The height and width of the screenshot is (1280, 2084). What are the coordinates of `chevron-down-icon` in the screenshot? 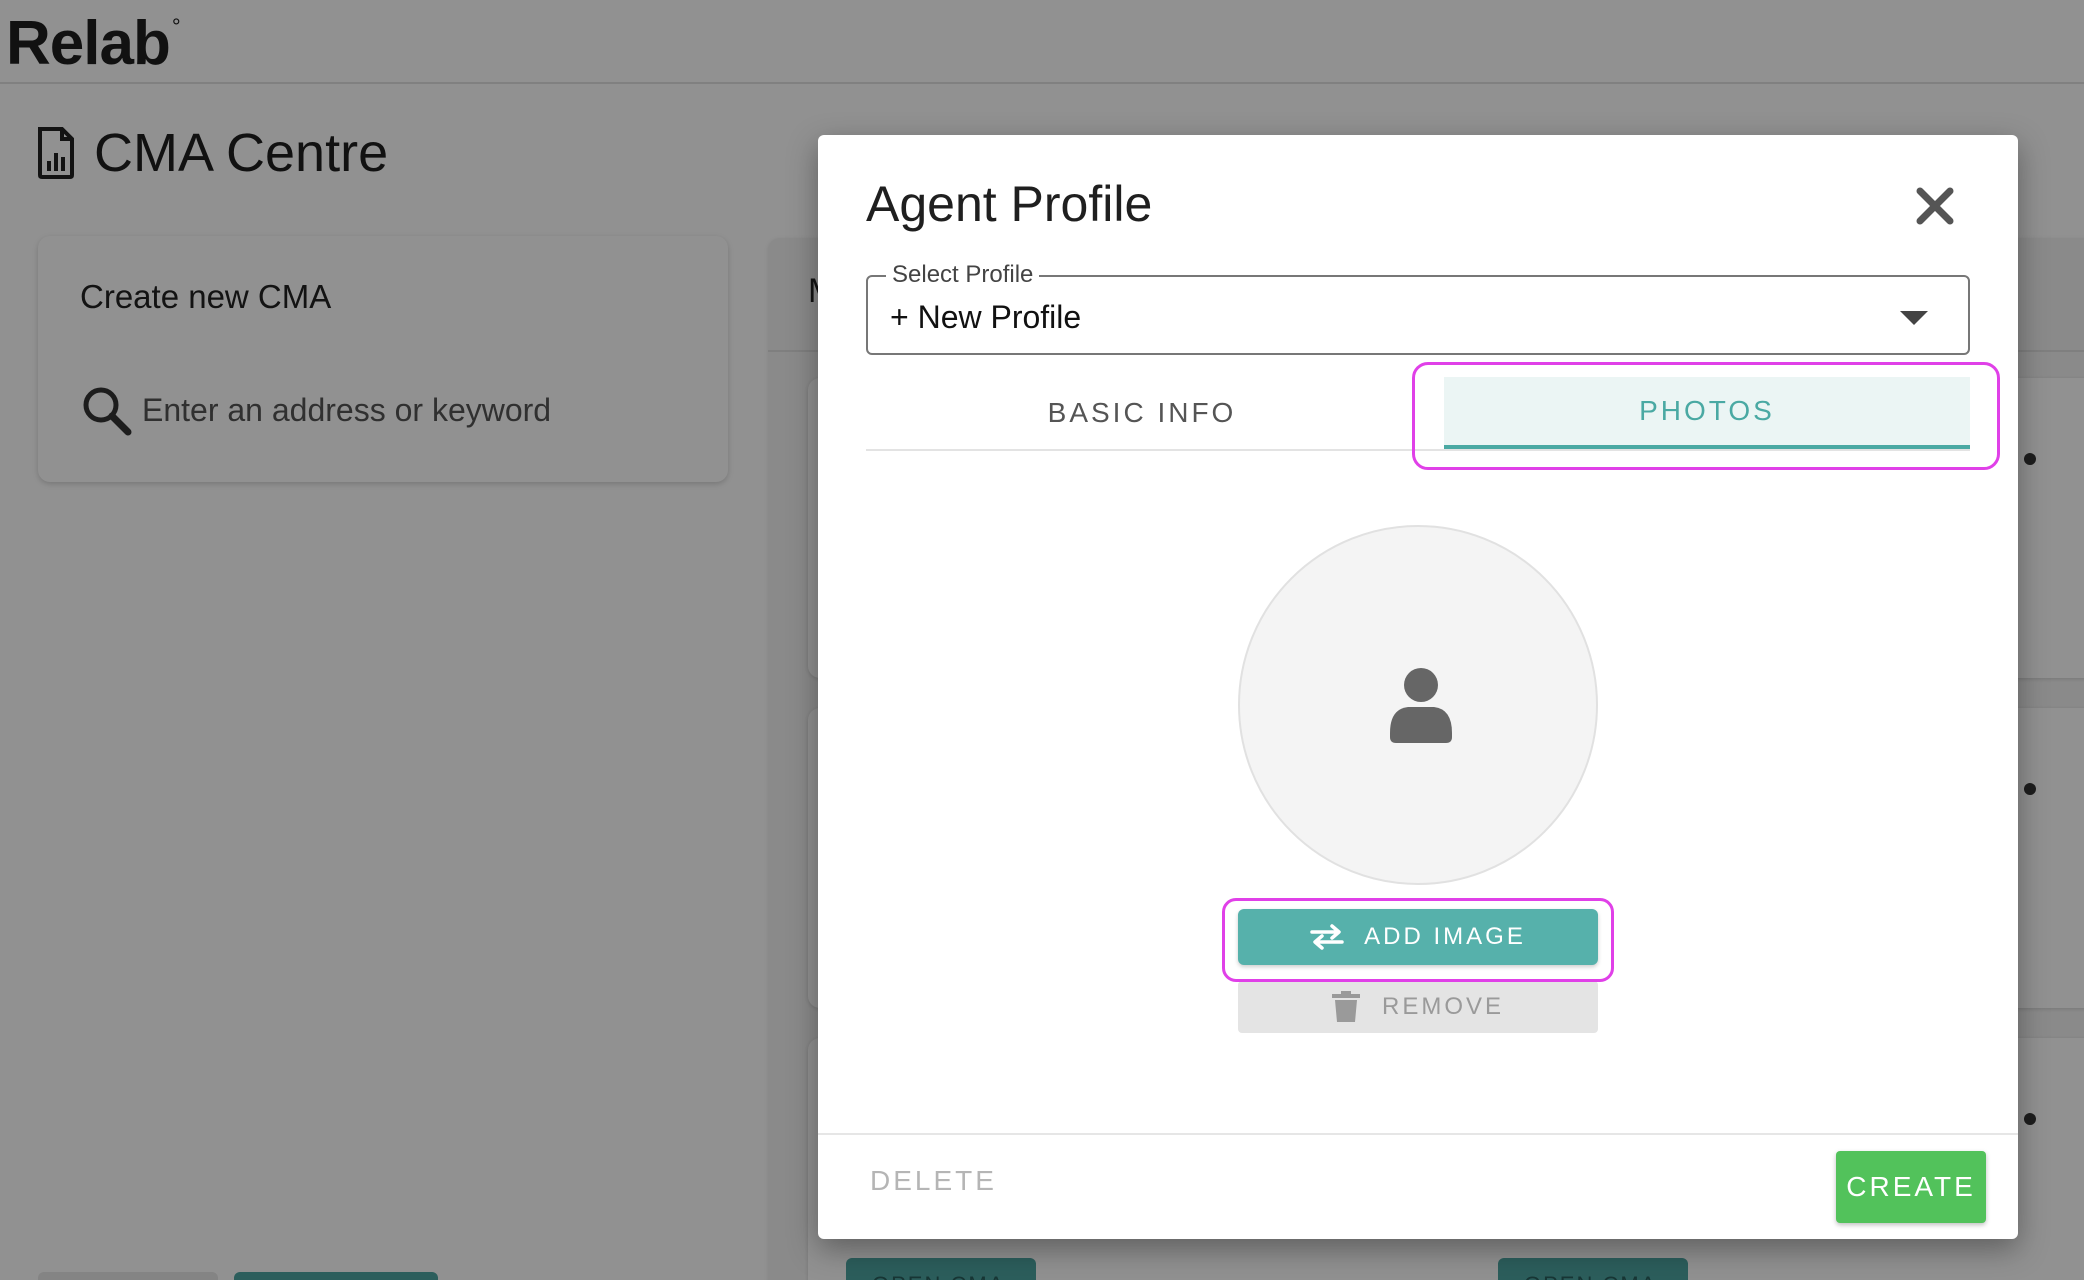 It's located at (1914, 318).